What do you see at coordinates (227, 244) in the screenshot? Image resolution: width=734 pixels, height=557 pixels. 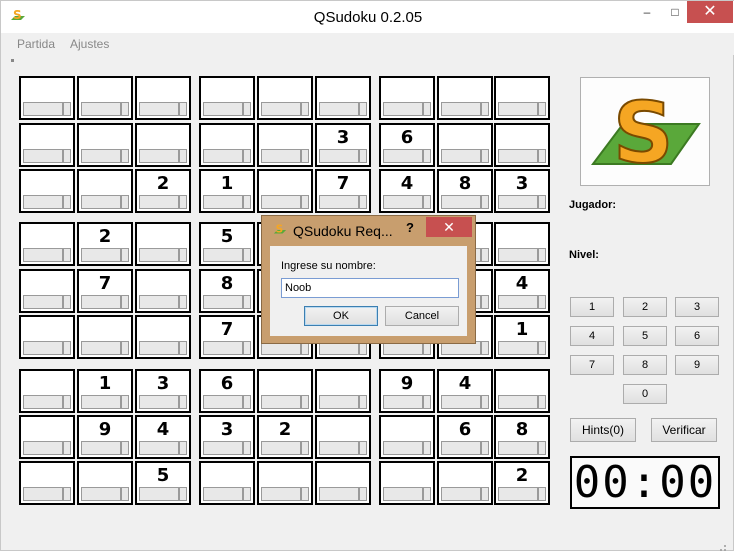 I see `sudoku-cell: 5` at bounding box center [227, 244].